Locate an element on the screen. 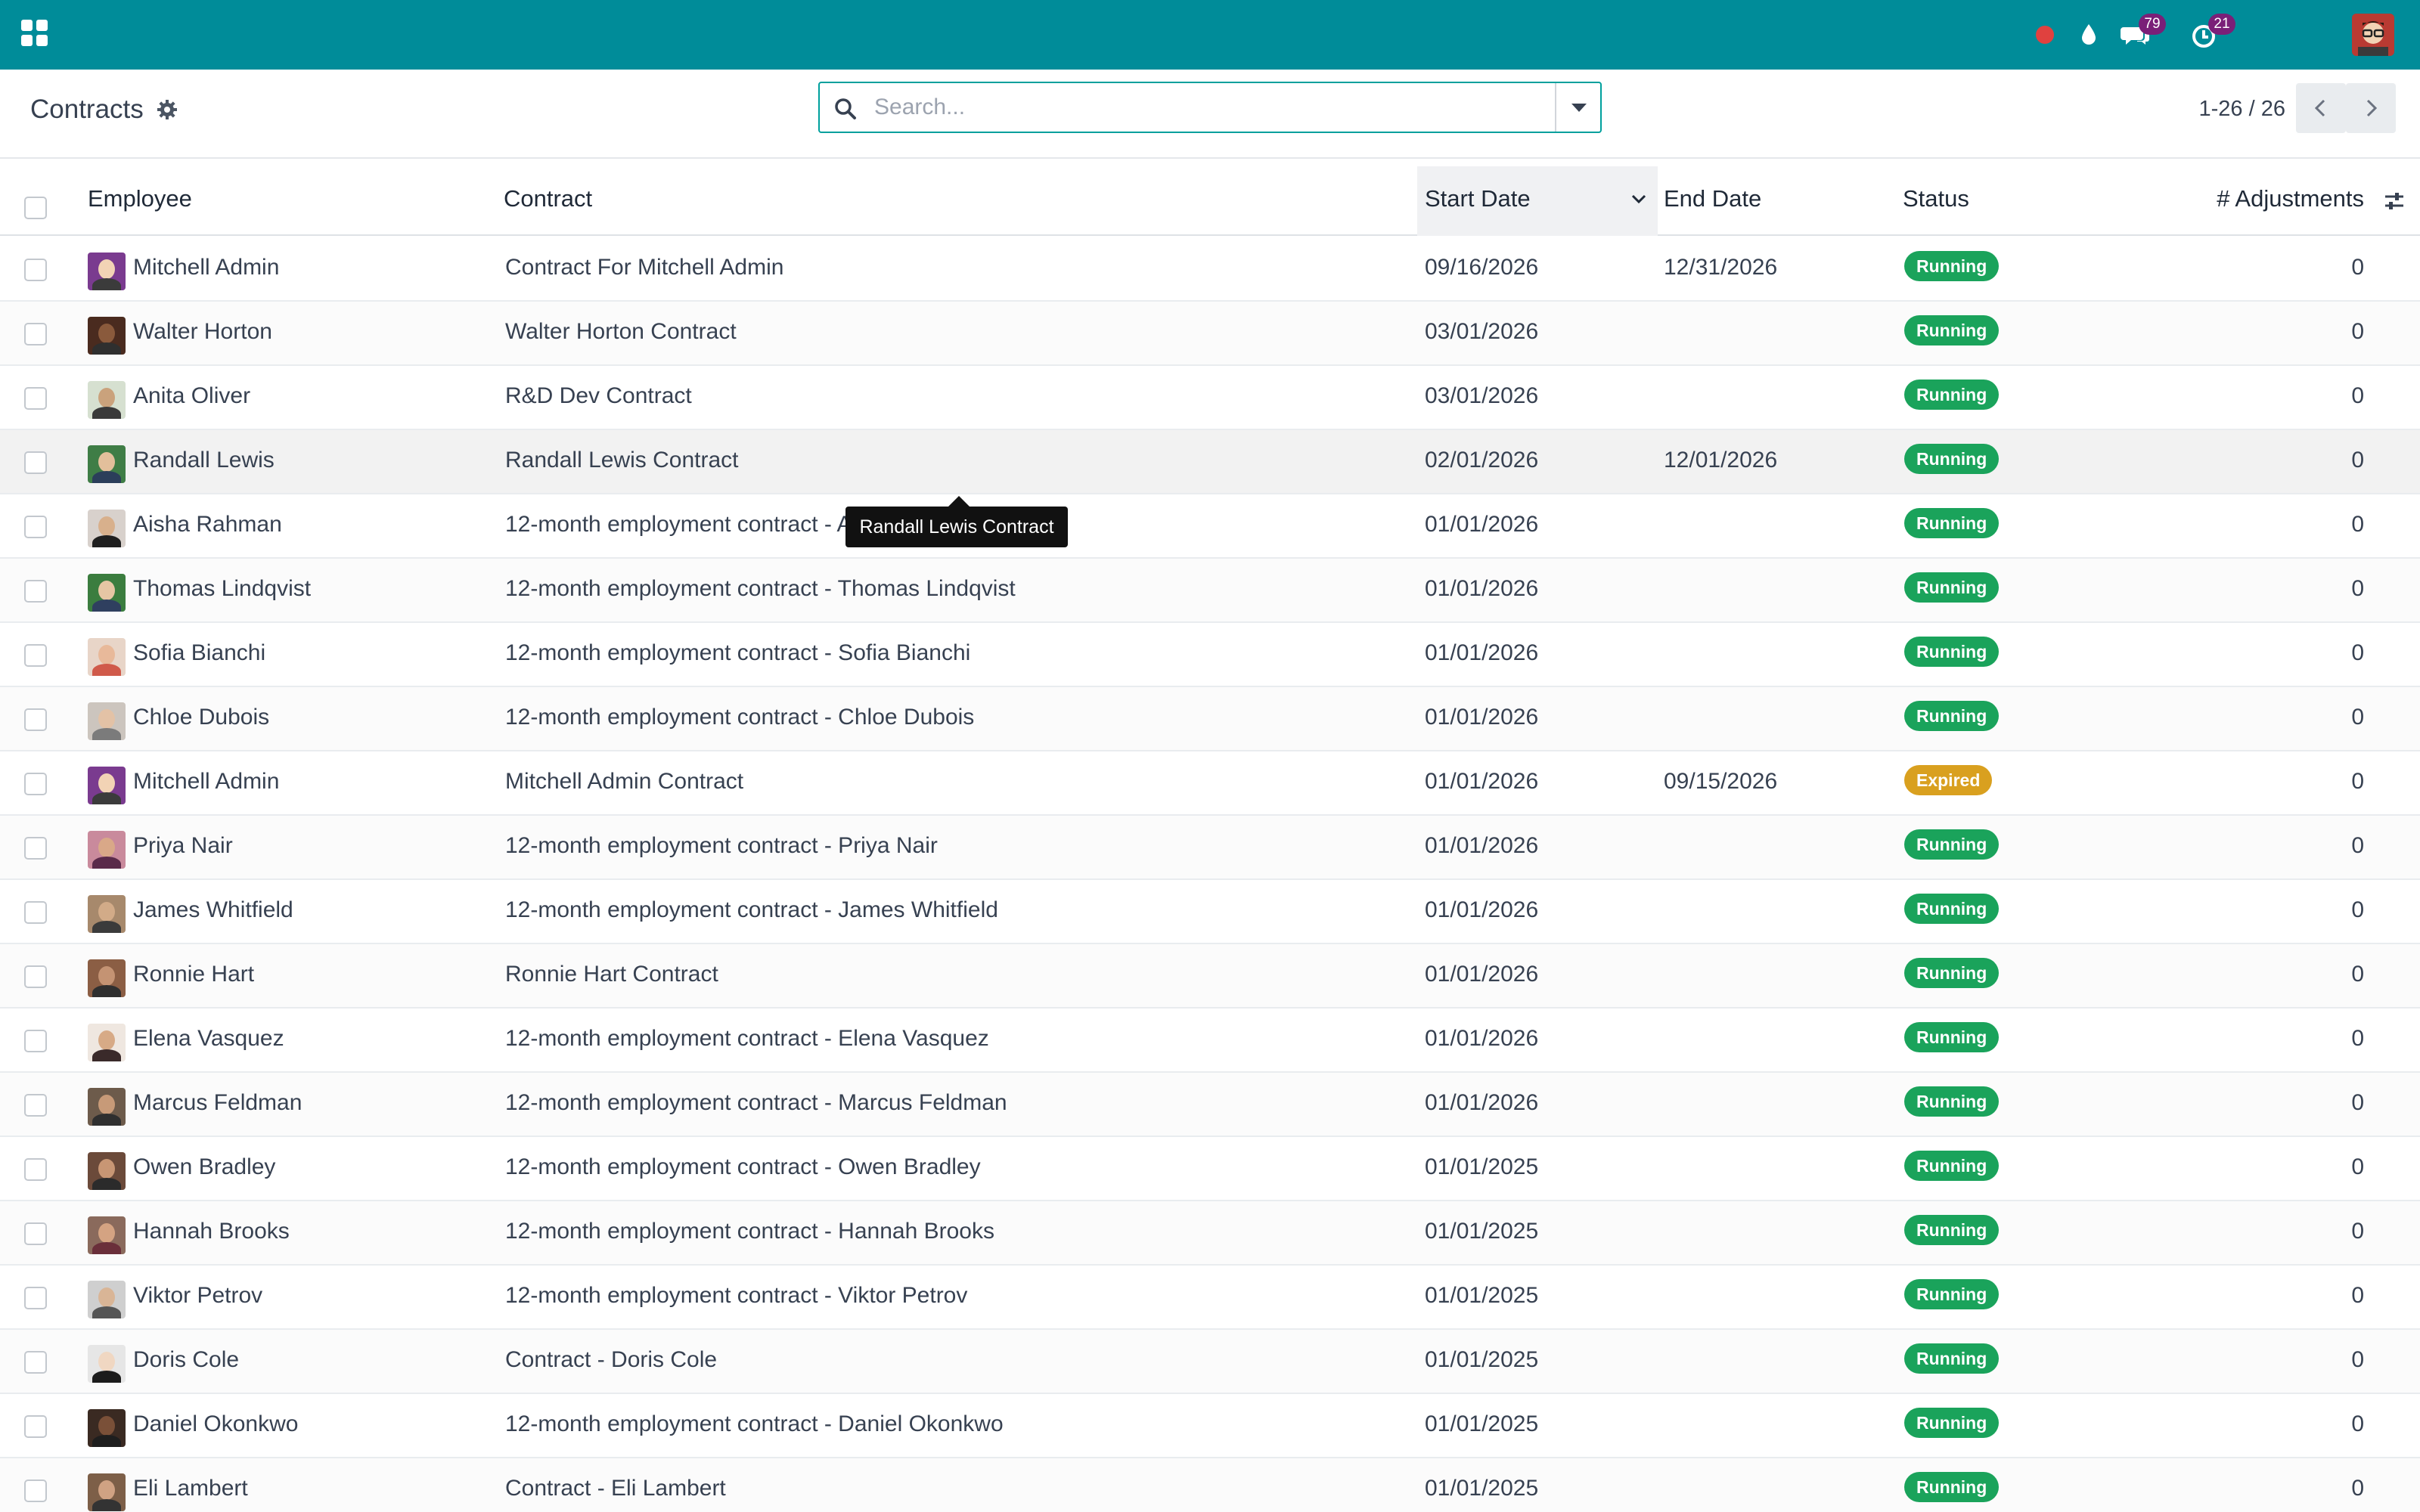 Image resolution: width=2420 pixels, height=1512 pixels. column-header-start-date: Start Date is located at coordinates (1537, 201).